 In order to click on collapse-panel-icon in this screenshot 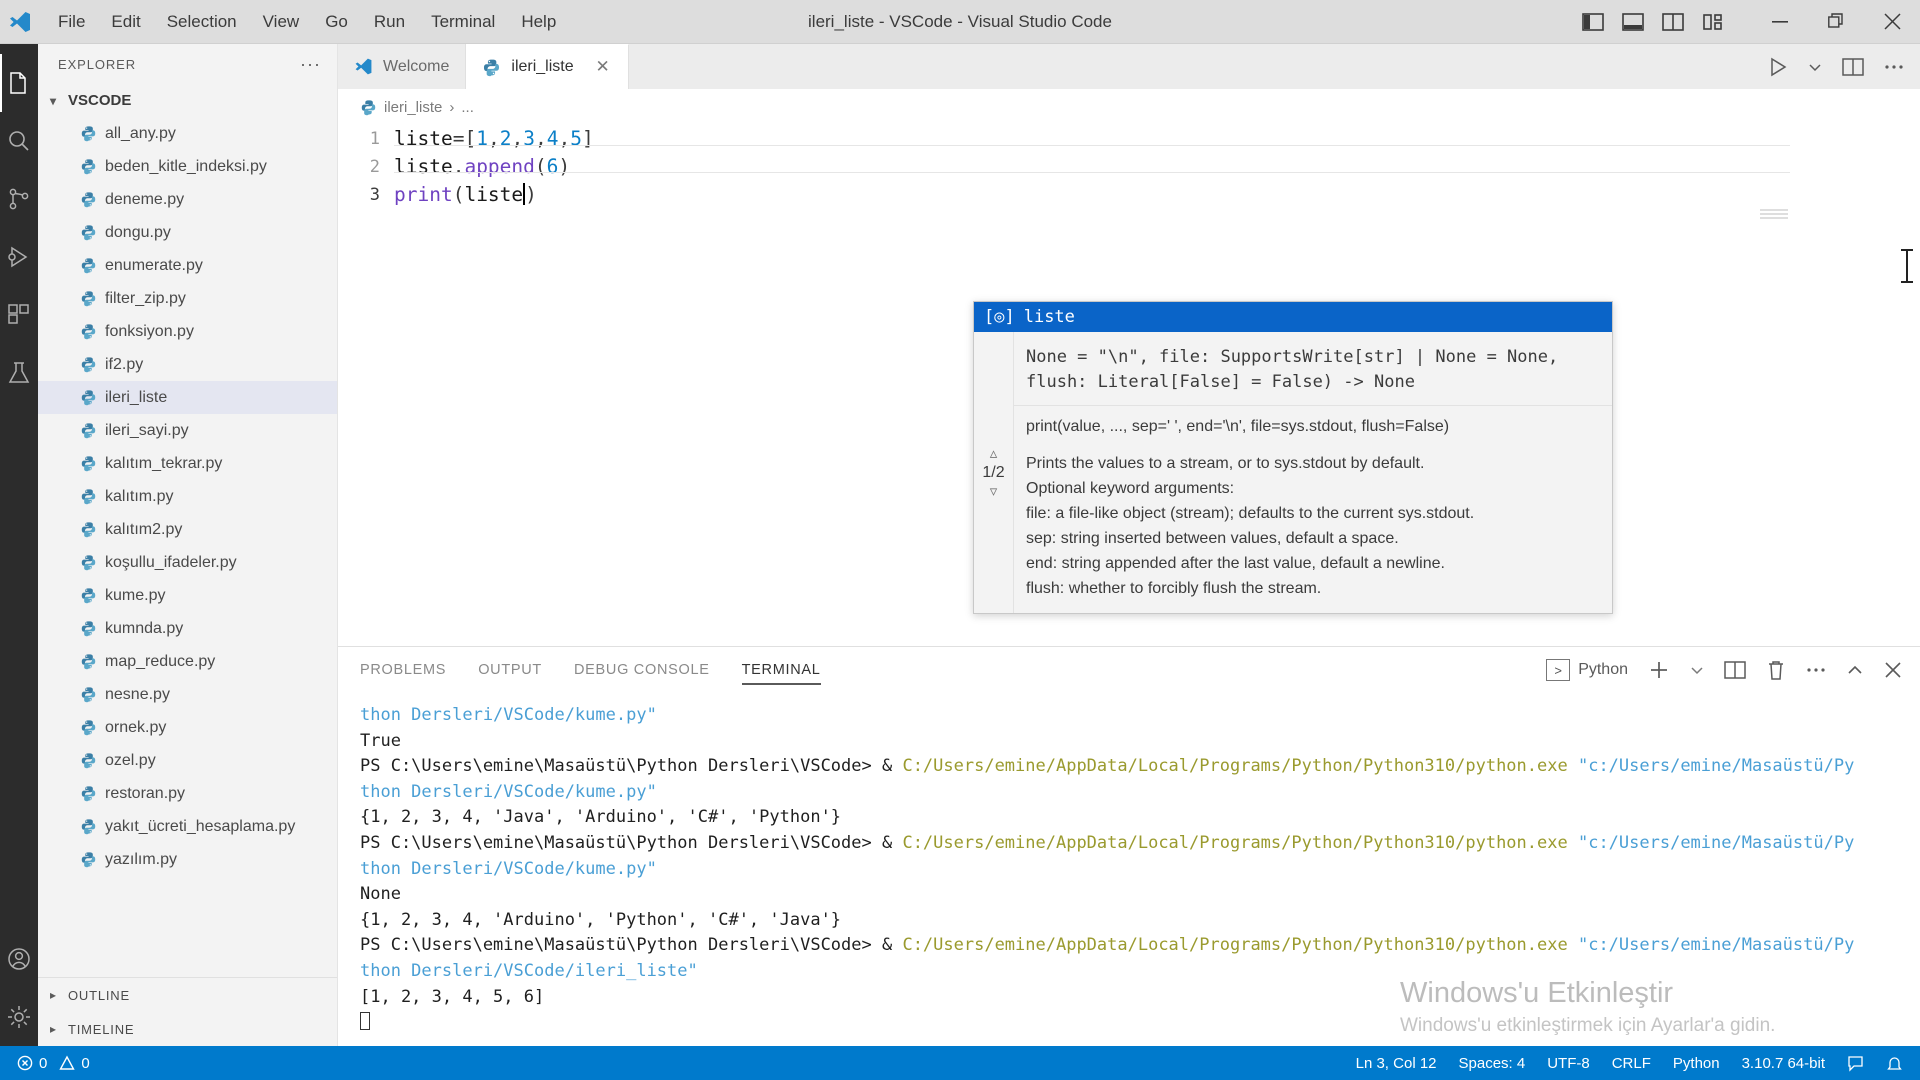, I will do `click(1855, 670)`.